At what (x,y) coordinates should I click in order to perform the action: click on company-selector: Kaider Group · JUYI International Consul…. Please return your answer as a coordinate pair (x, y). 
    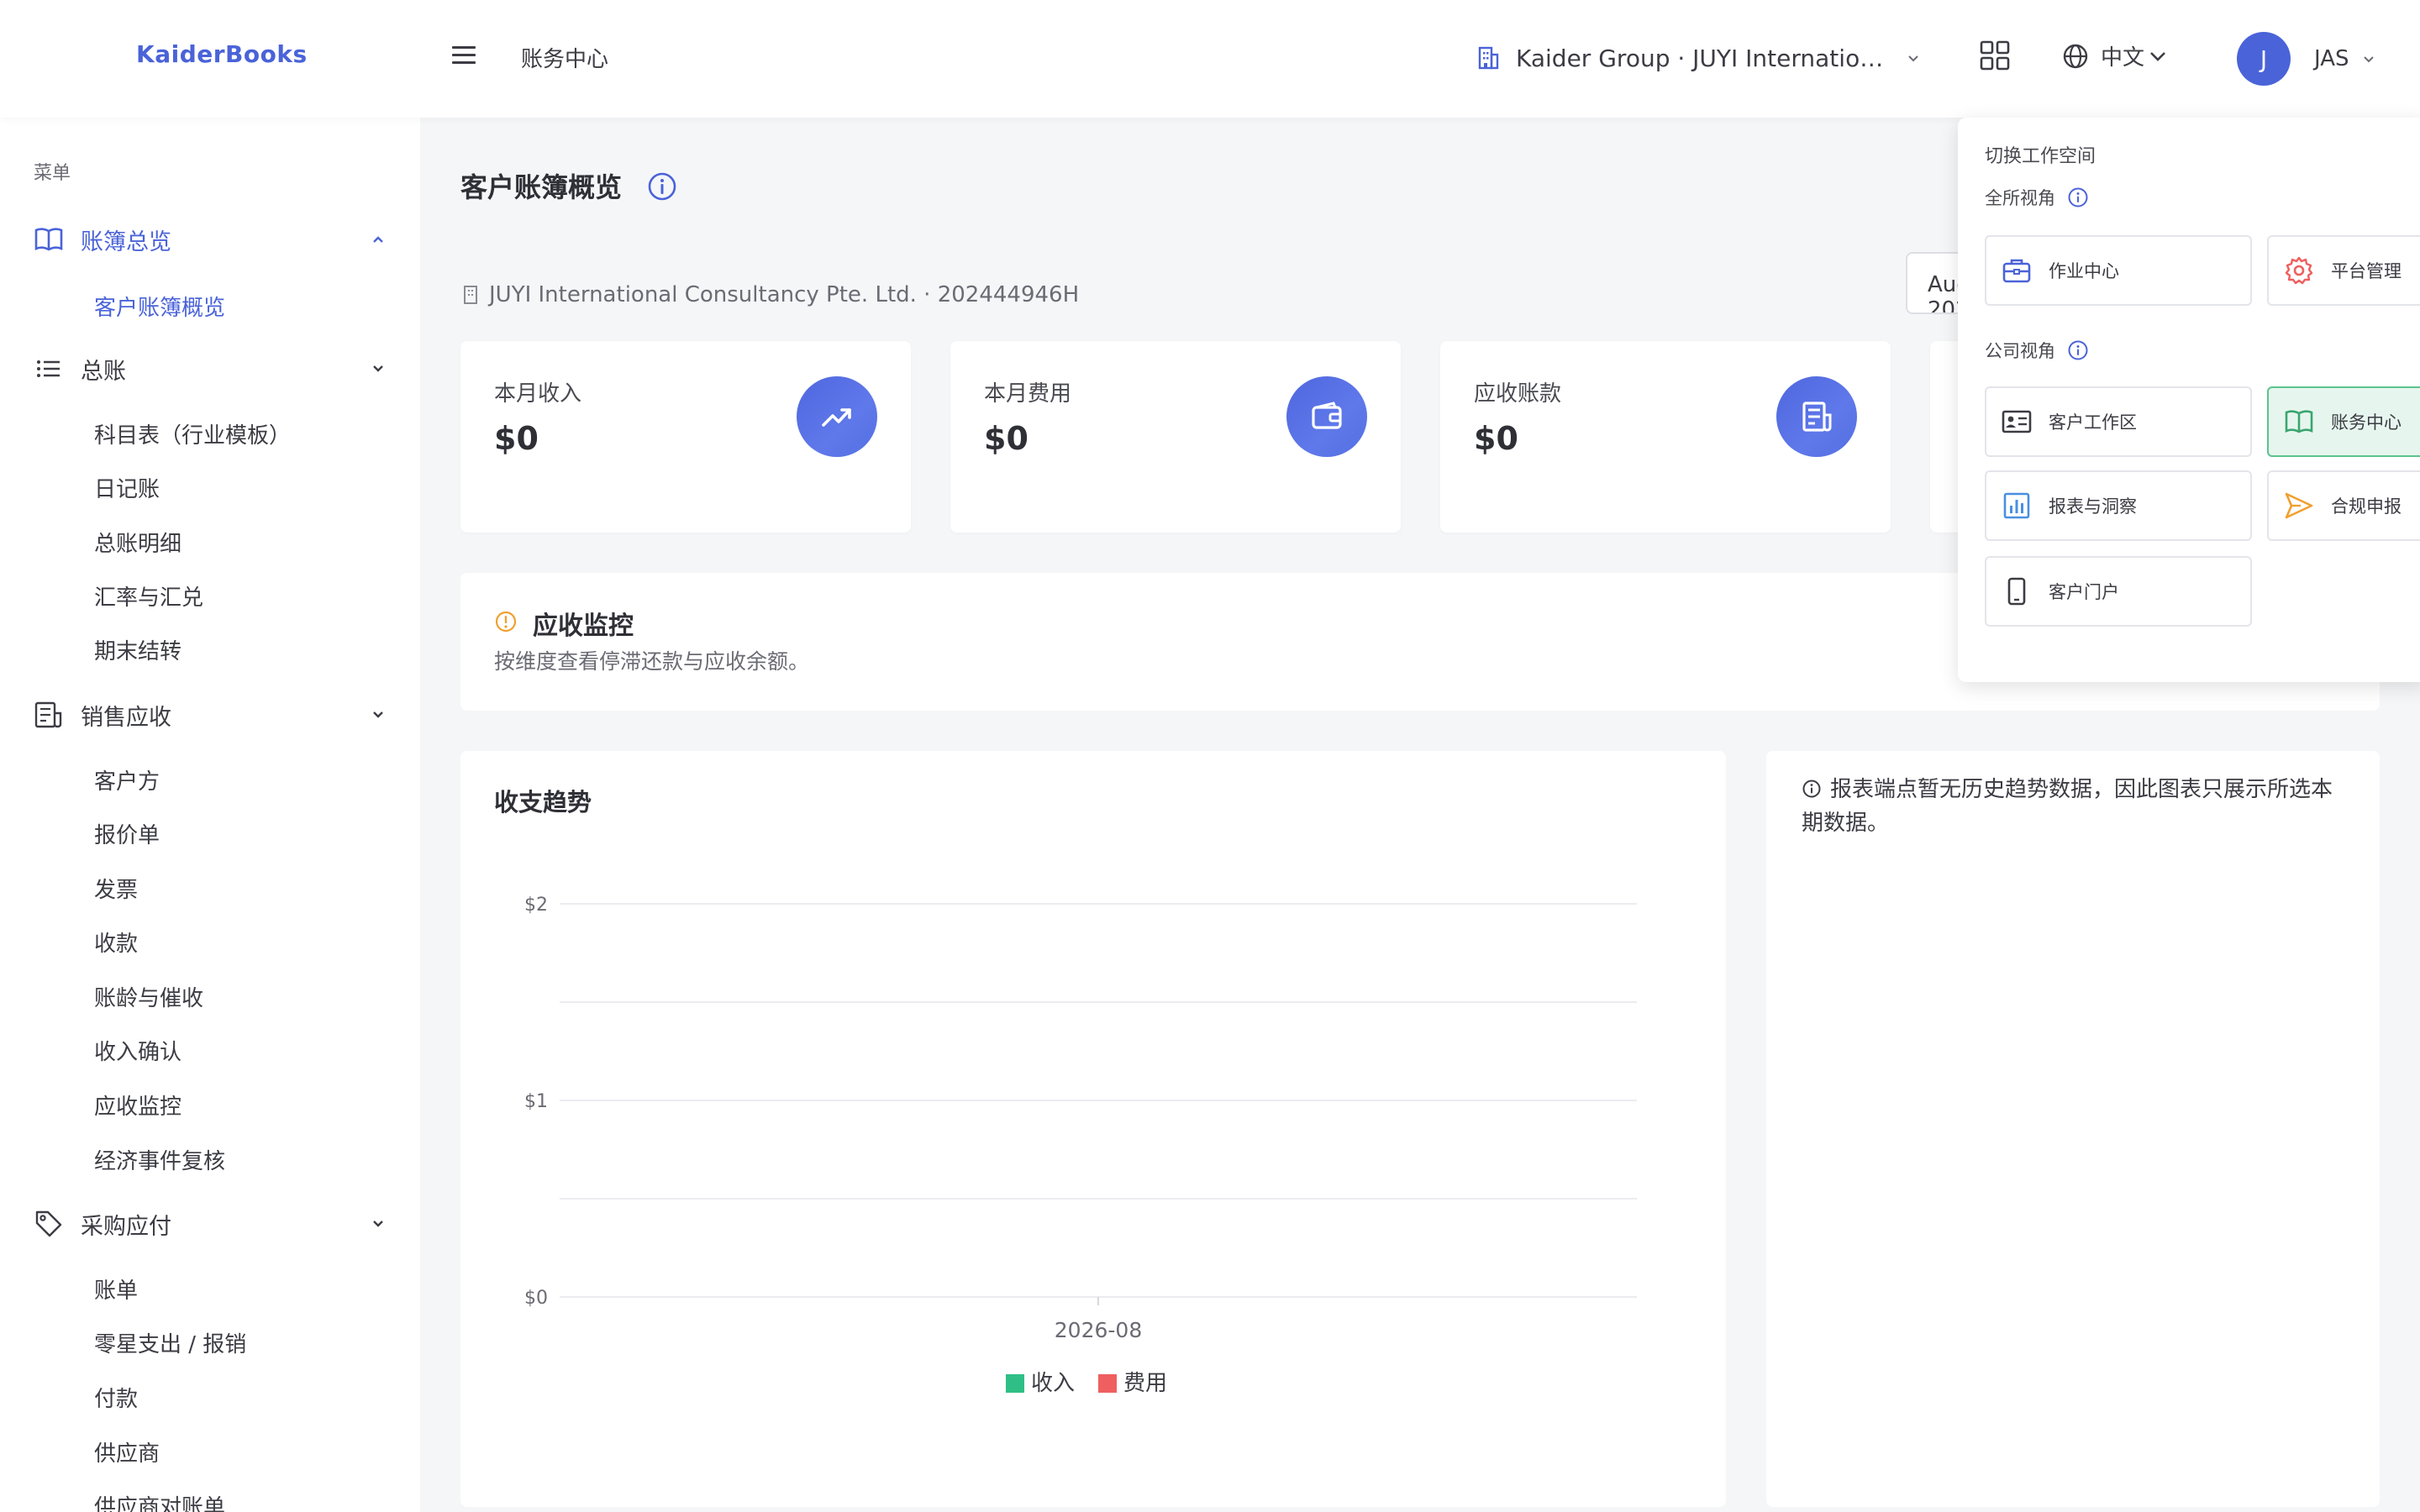
    Looking at the image, I should click on (1698, 58).